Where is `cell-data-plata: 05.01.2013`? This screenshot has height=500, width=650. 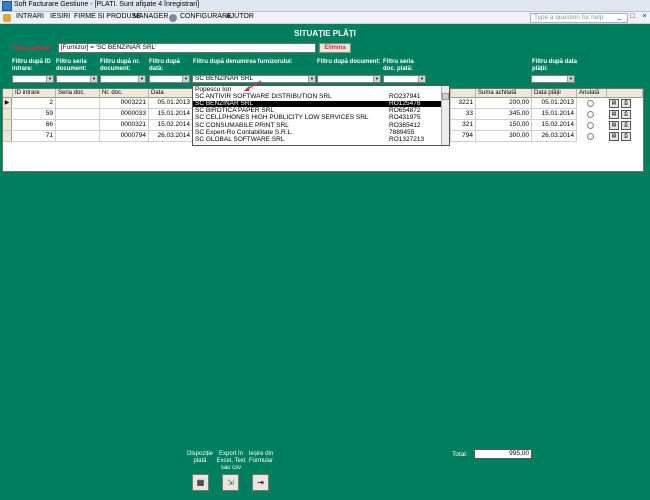 cell-data-plata: 05.01.2013 is located at coordinates (554, 103).